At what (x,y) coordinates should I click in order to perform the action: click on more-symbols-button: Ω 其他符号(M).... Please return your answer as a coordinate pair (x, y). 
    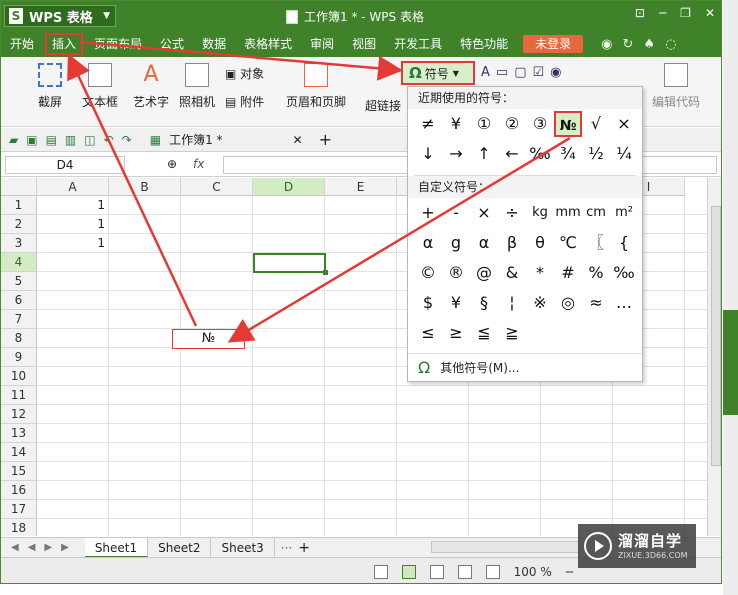
    Looking at the image, I should click on (525, 367).